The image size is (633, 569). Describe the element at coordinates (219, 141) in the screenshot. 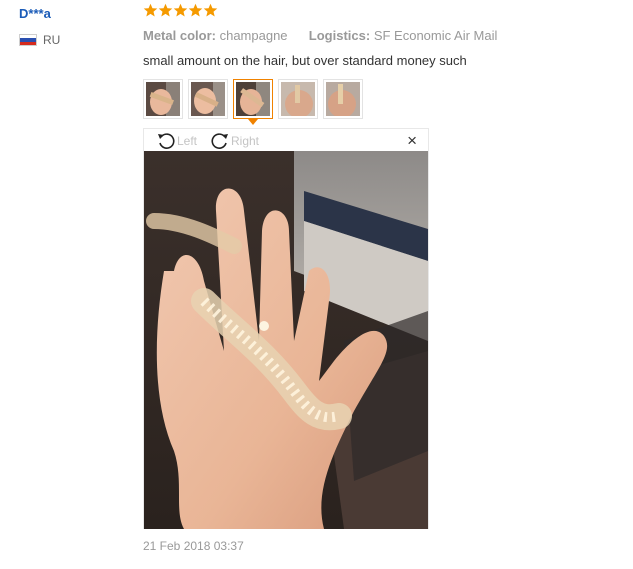

I see `rotate-right-icon` at that location.